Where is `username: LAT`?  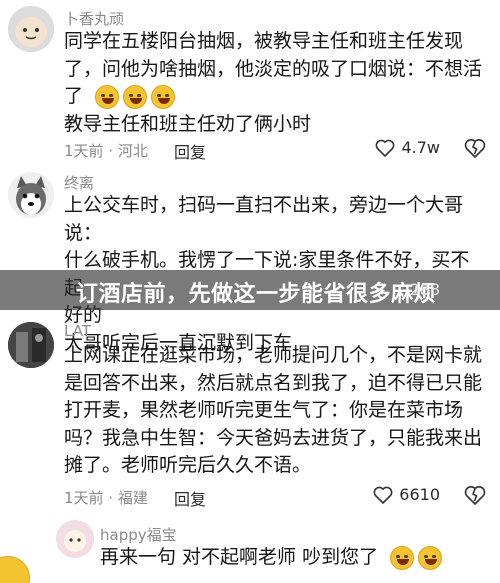 username: LAT is located at coordinates (77, 331).